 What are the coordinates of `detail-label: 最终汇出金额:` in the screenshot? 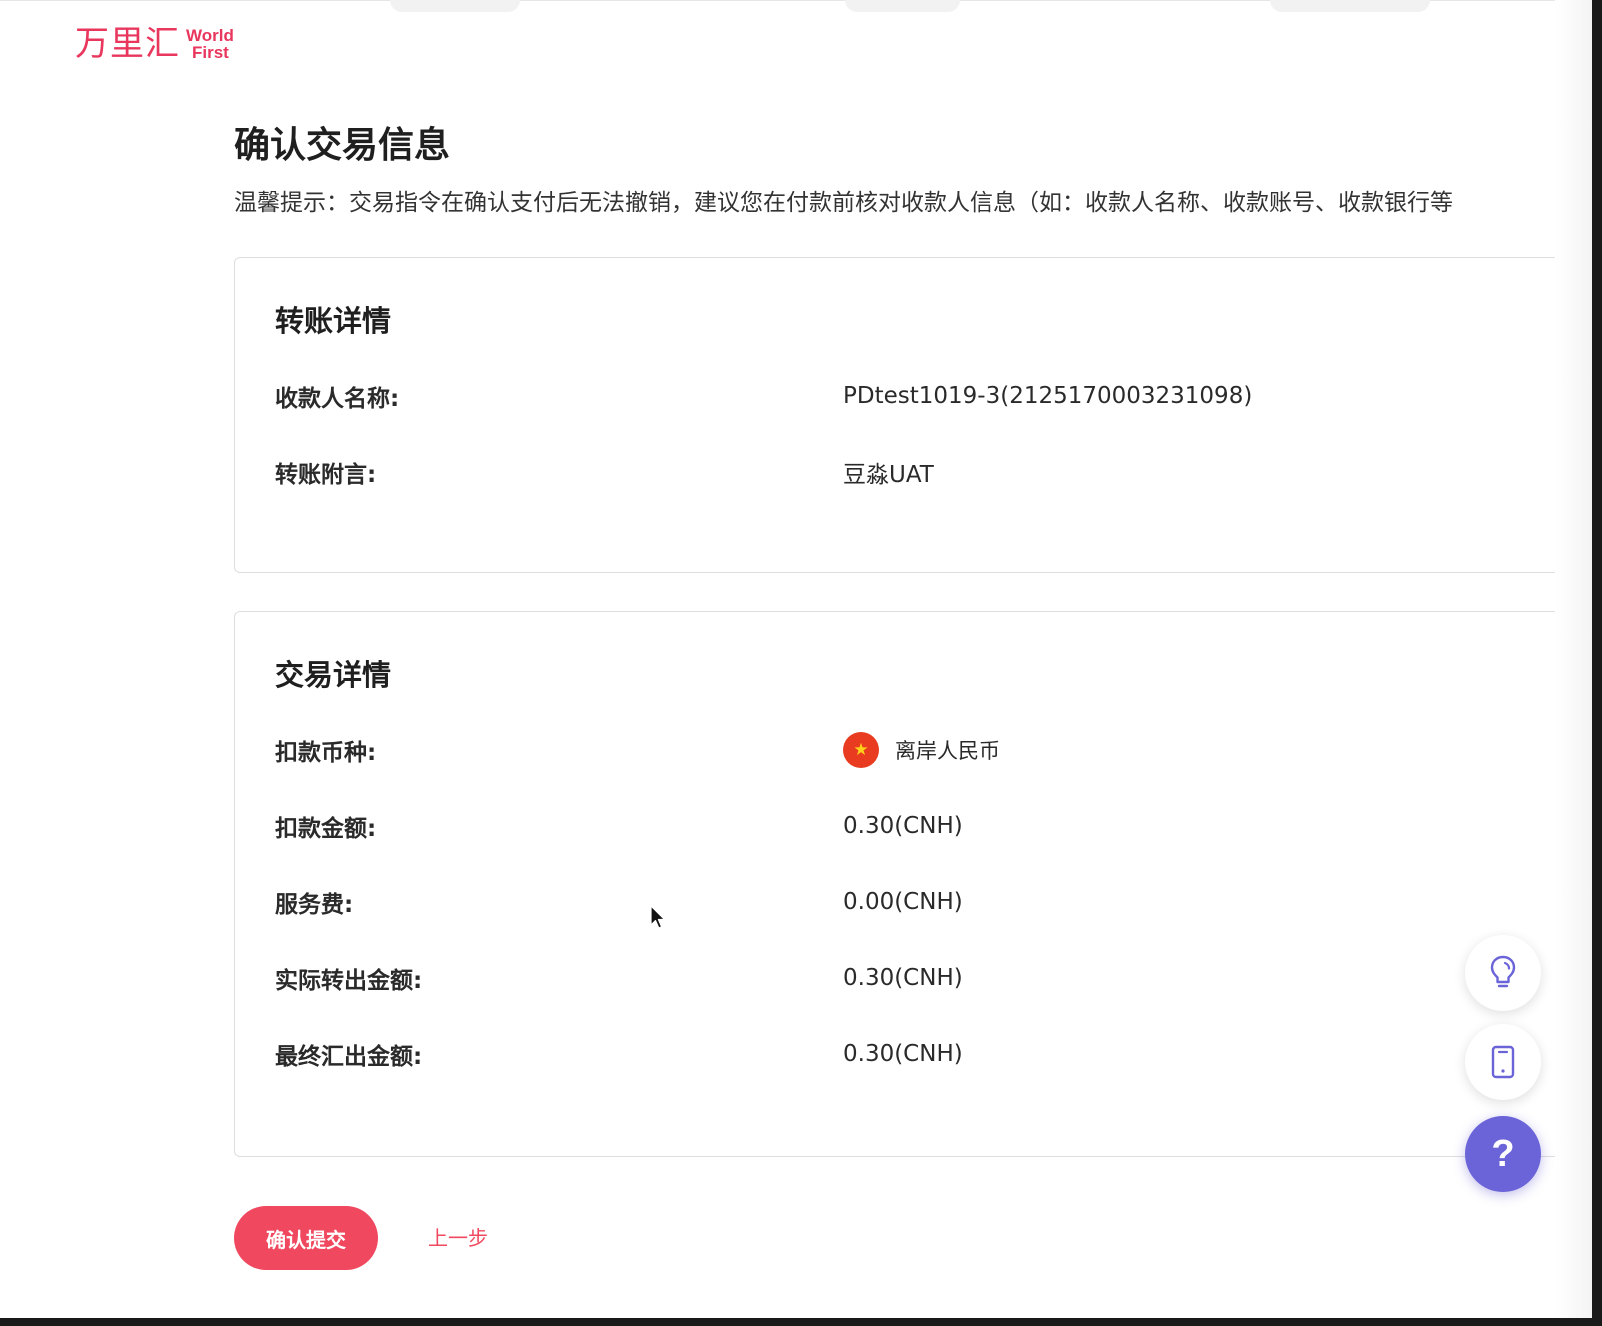 It's located at (349, 1057).